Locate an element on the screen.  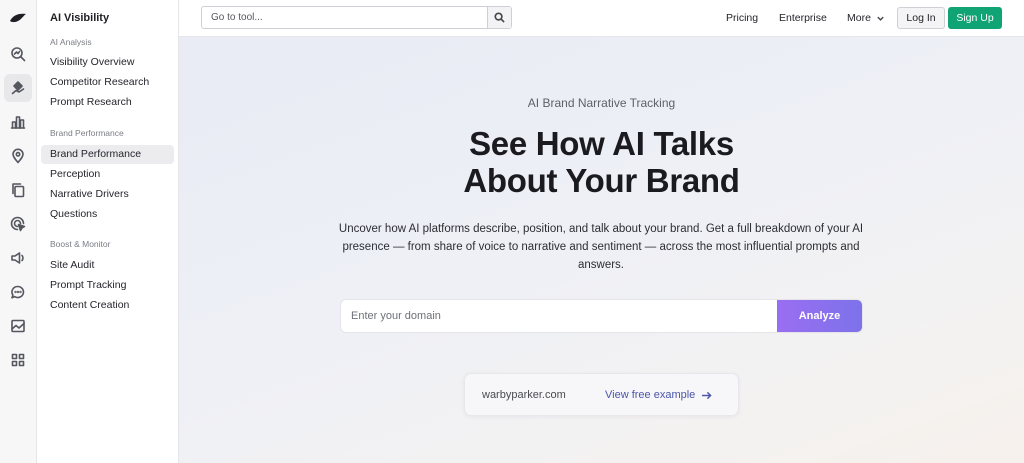
icon-rail is located at coordinates (18, 231).